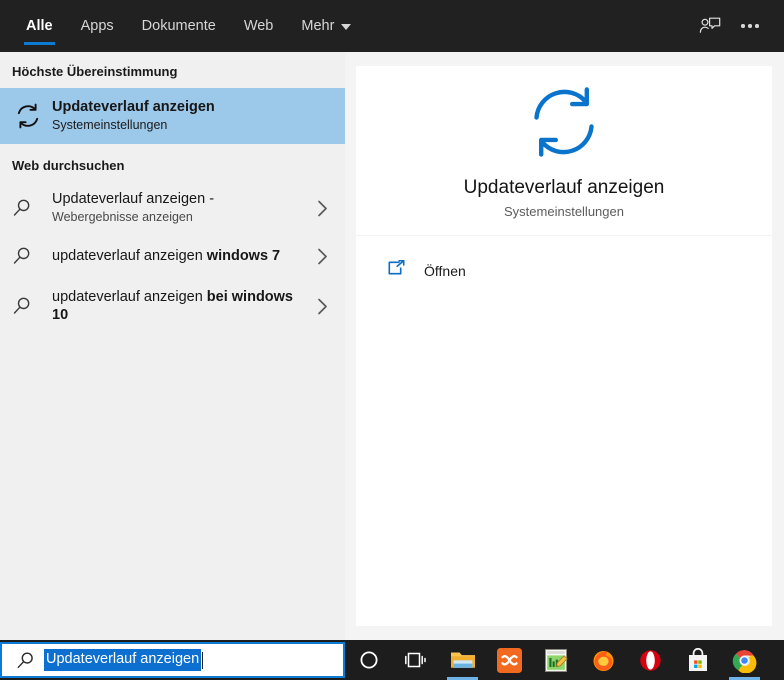  Describe the element at coordinates (368, 660) in the screenshot. I see `cortana-icon` at that location.